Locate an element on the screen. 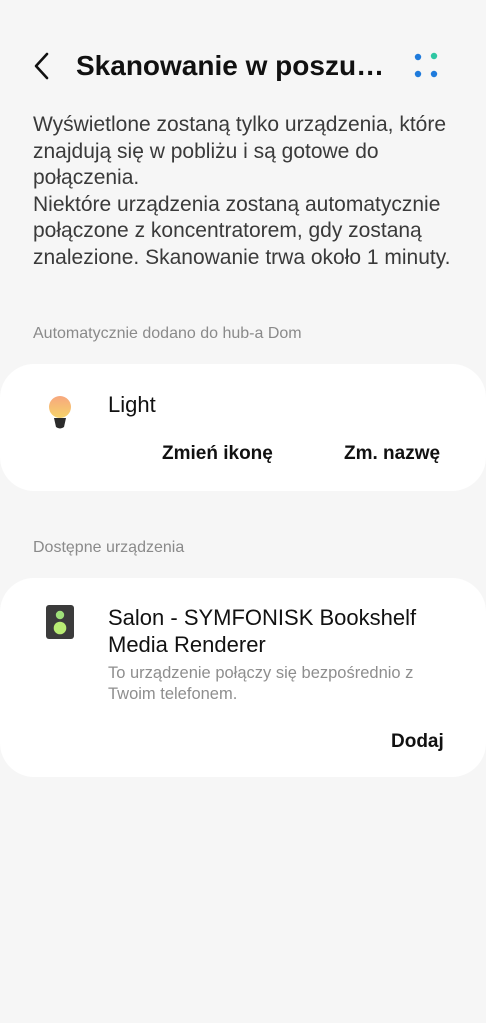  speaker-icon is located at coordinates (60, 622).